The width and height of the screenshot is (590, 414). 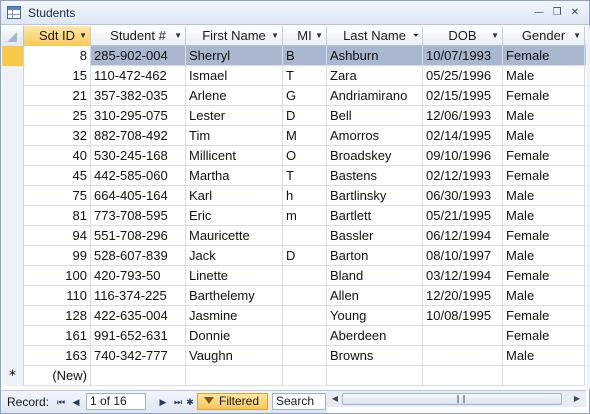 What do you see at coordinates (57, 336) in the screenshot?
I see `table-cell: 161` at bounding box center [57, 336].